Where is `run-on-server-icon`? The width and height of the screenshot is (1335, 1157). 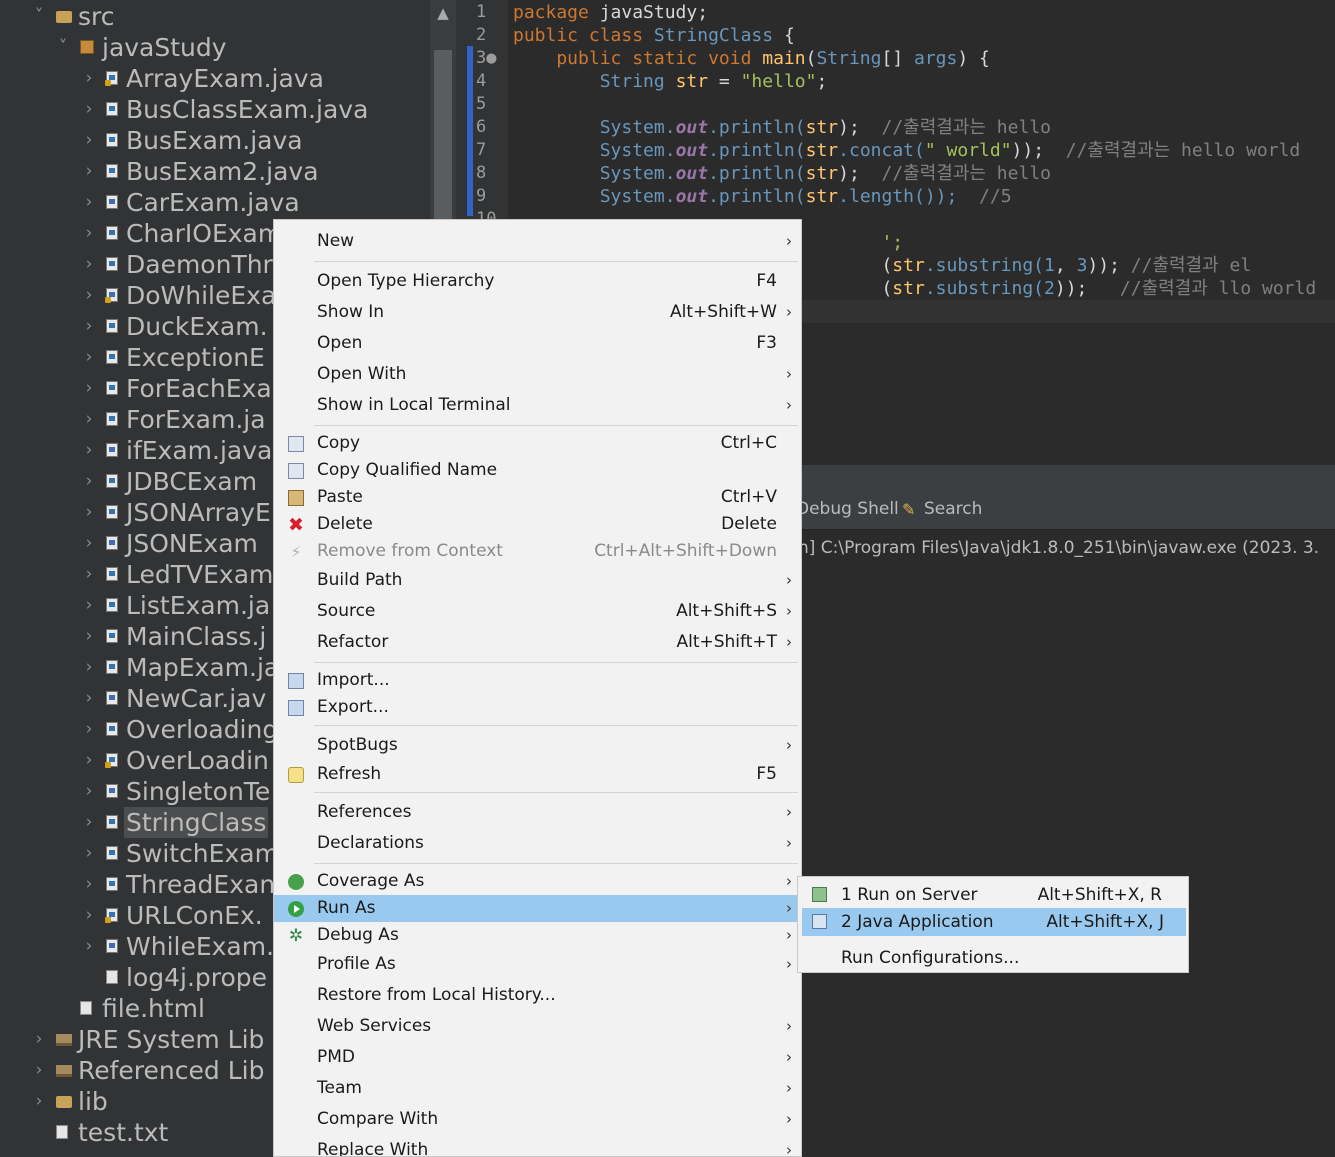
run-on-server-icon is located at coordinates (819, 894).